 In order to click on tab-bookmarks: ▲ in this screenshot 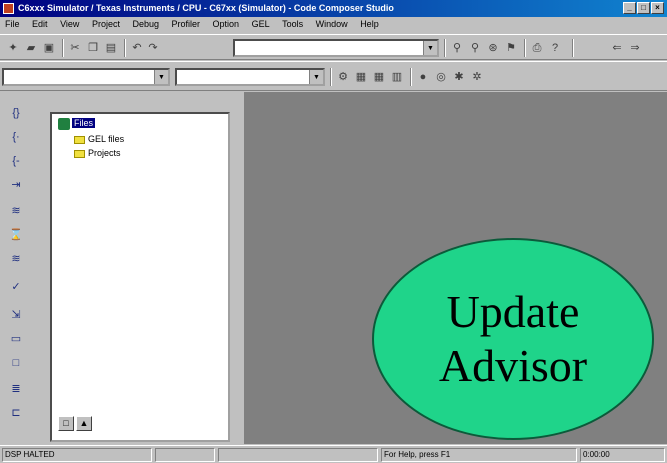, I will do `click(84, 423)`.